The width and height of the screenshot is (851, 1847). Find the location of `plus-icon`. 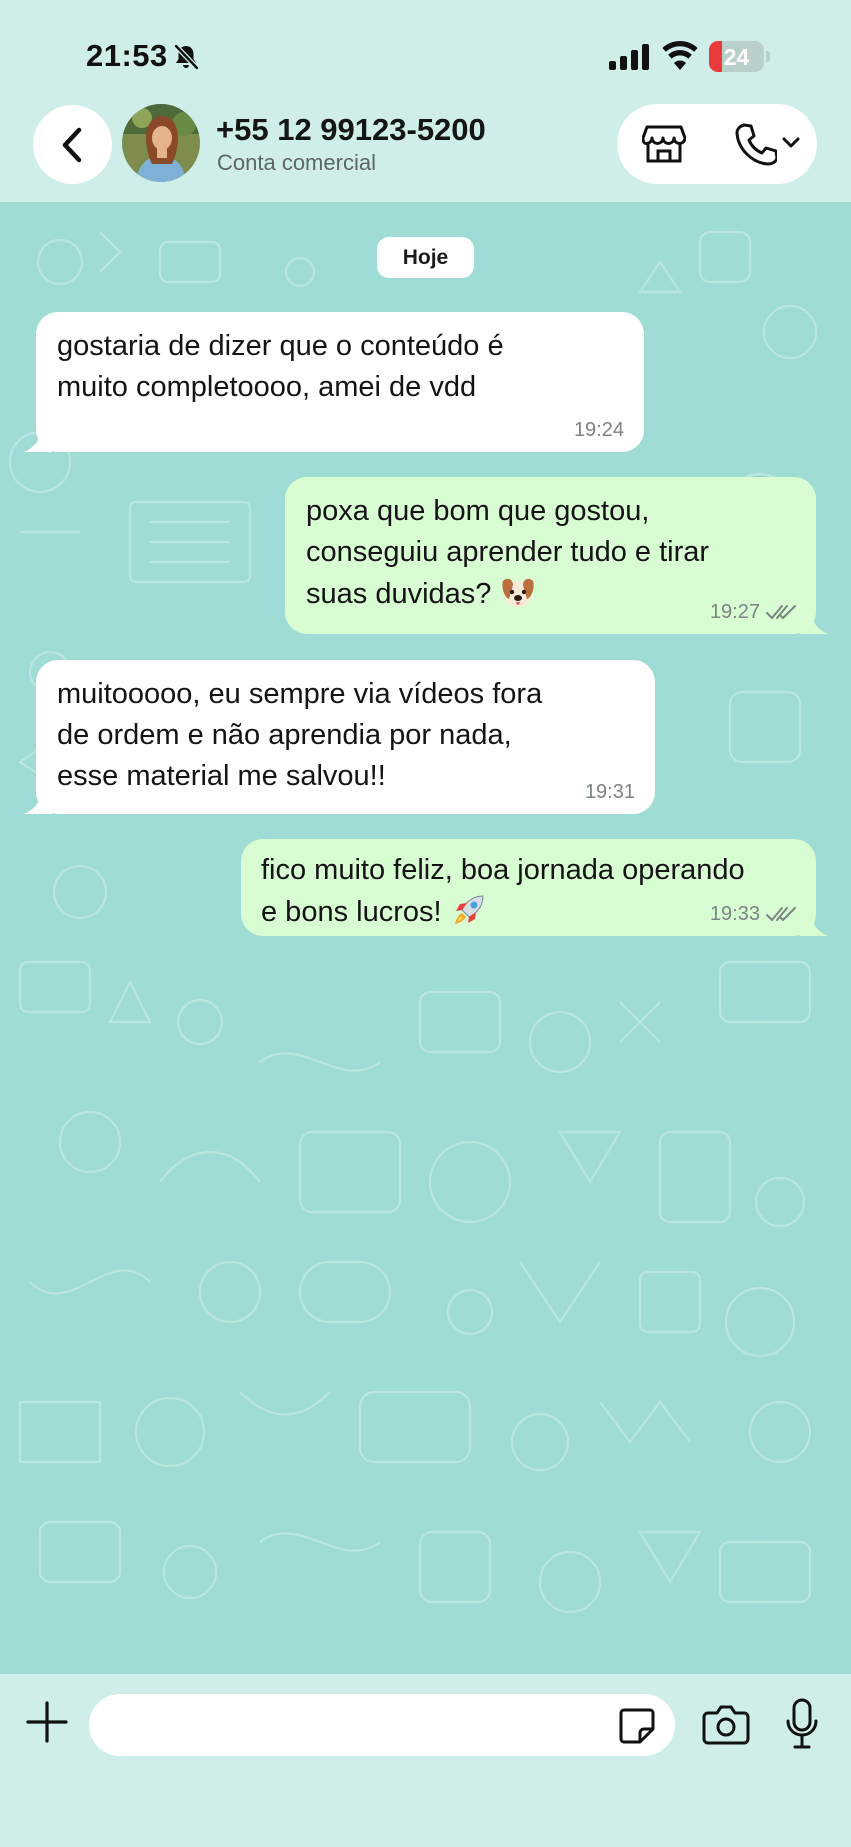

plus-icon is located at coordinates (47, 1722).